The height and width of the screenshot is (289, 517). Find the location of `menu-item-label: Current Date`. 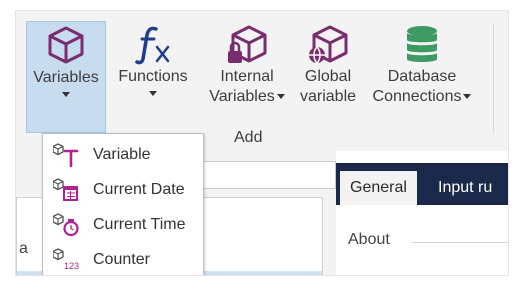

menu-item-label: Current Date is located at coordinates (139, 189).